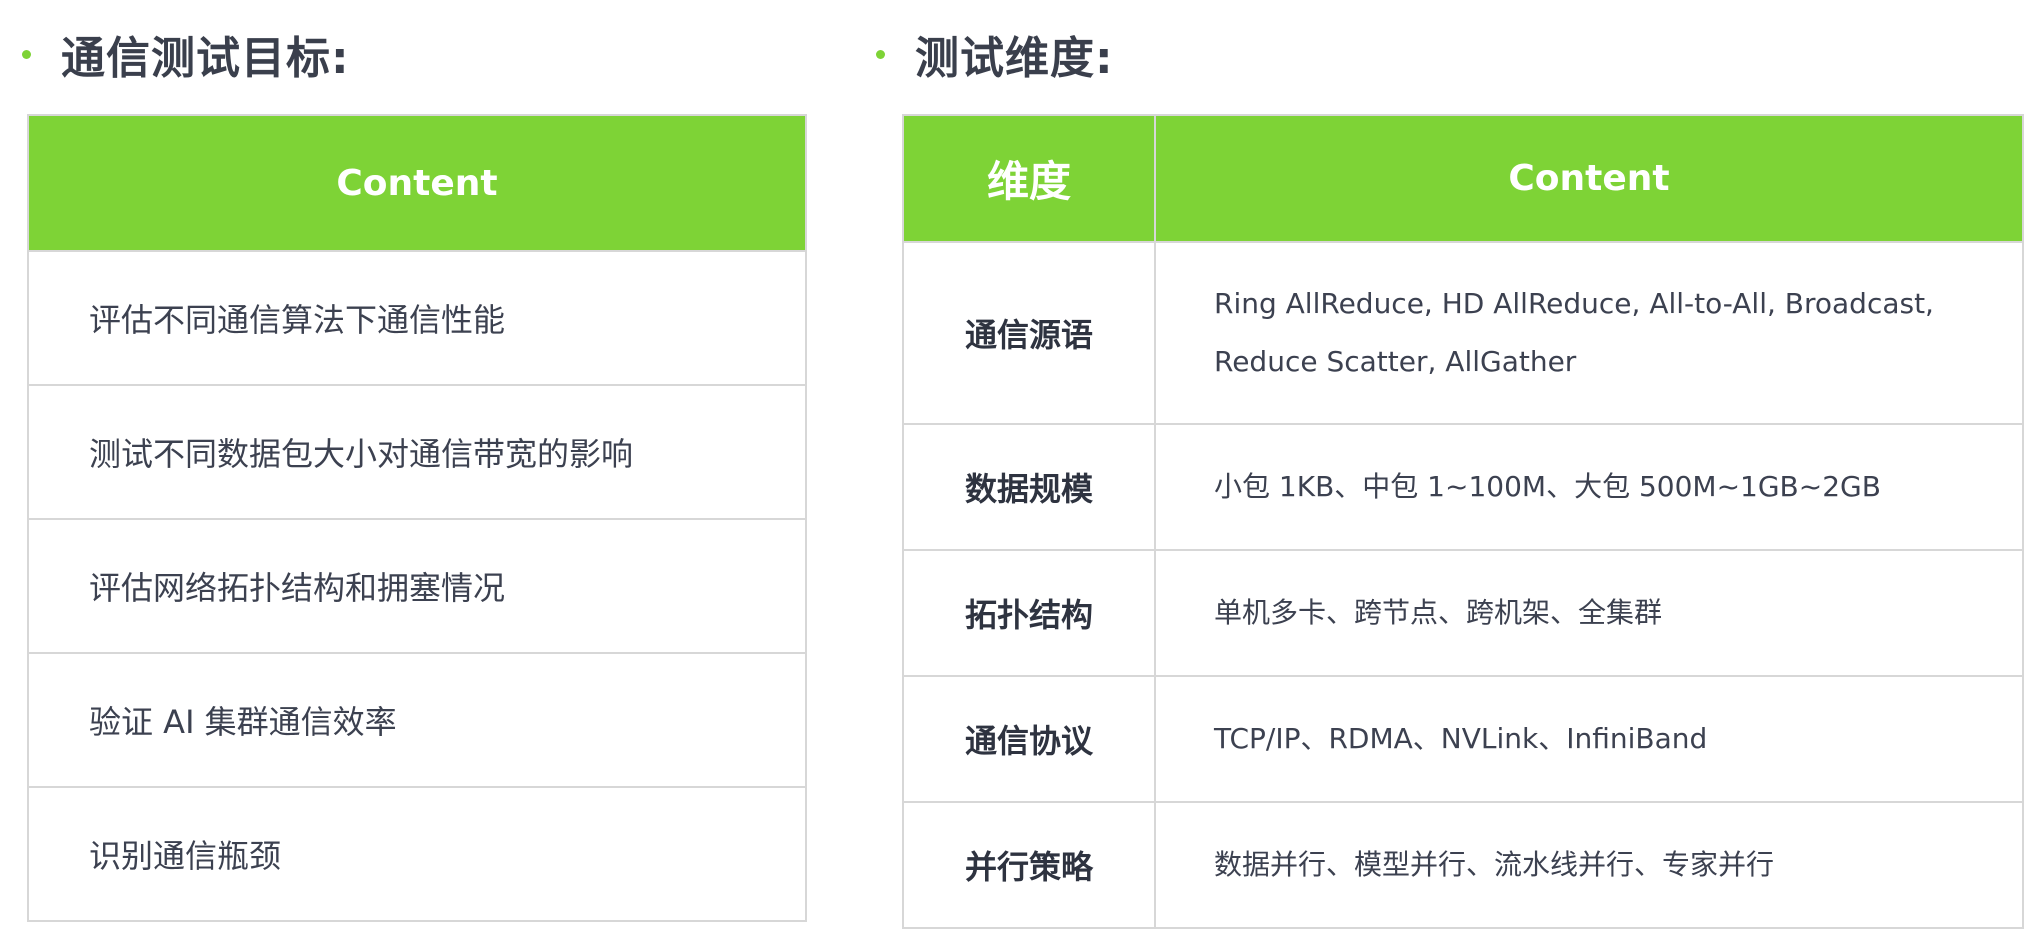  What do you see at coordinates (1589, 487) in the screenshot?
I see `content-cell: 小包 1KB、中包 1~100M、大包 500M~1GB~2GB` at bounding box center [1589, 487].